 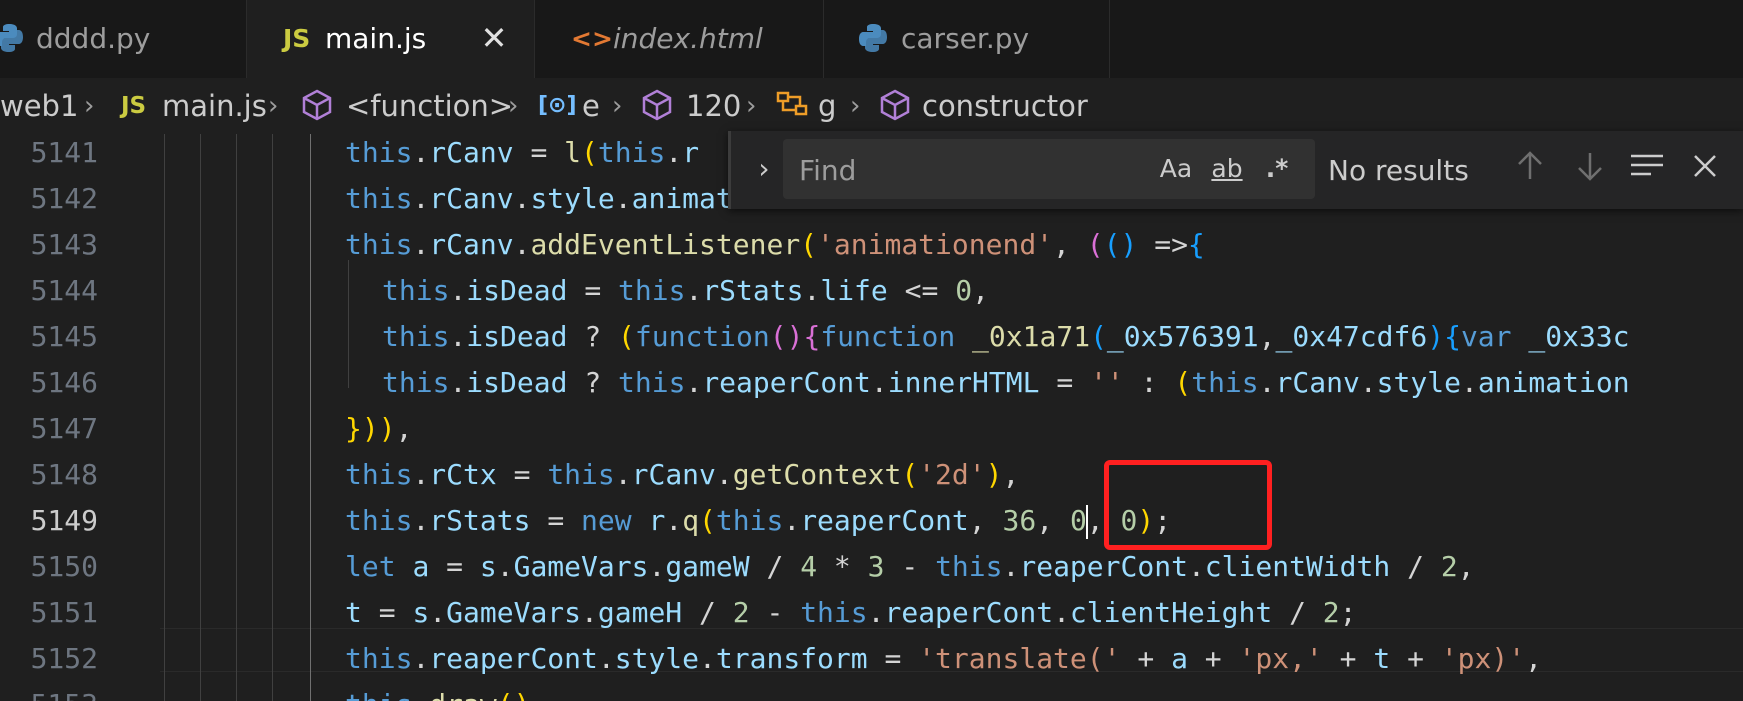 What do you see at coordinates (39, 106) in the screenshot?
I see `breadcrumb-item-web1: web1` at bounding box center [39, 106].